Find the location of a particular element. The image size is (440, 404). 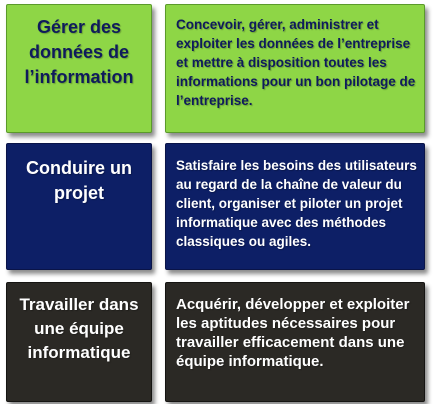

competency-label-text: Travailler dans une équipe informatique is located at coordinates (79, 328).